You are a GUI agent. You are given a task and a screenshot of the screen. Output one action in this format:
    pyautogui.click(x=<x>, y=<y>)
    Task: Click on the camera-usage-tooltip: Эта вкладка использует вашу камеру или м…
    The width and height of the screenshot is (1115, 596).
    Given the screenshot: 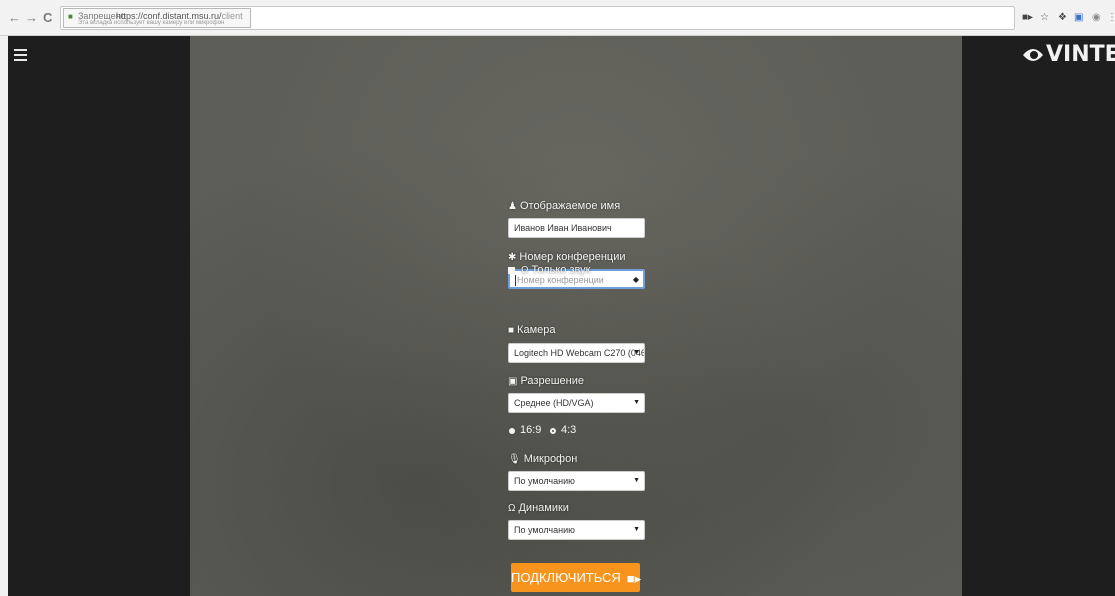 What is the action you would take?
    pyautogui.click(x=151, y=23)
    